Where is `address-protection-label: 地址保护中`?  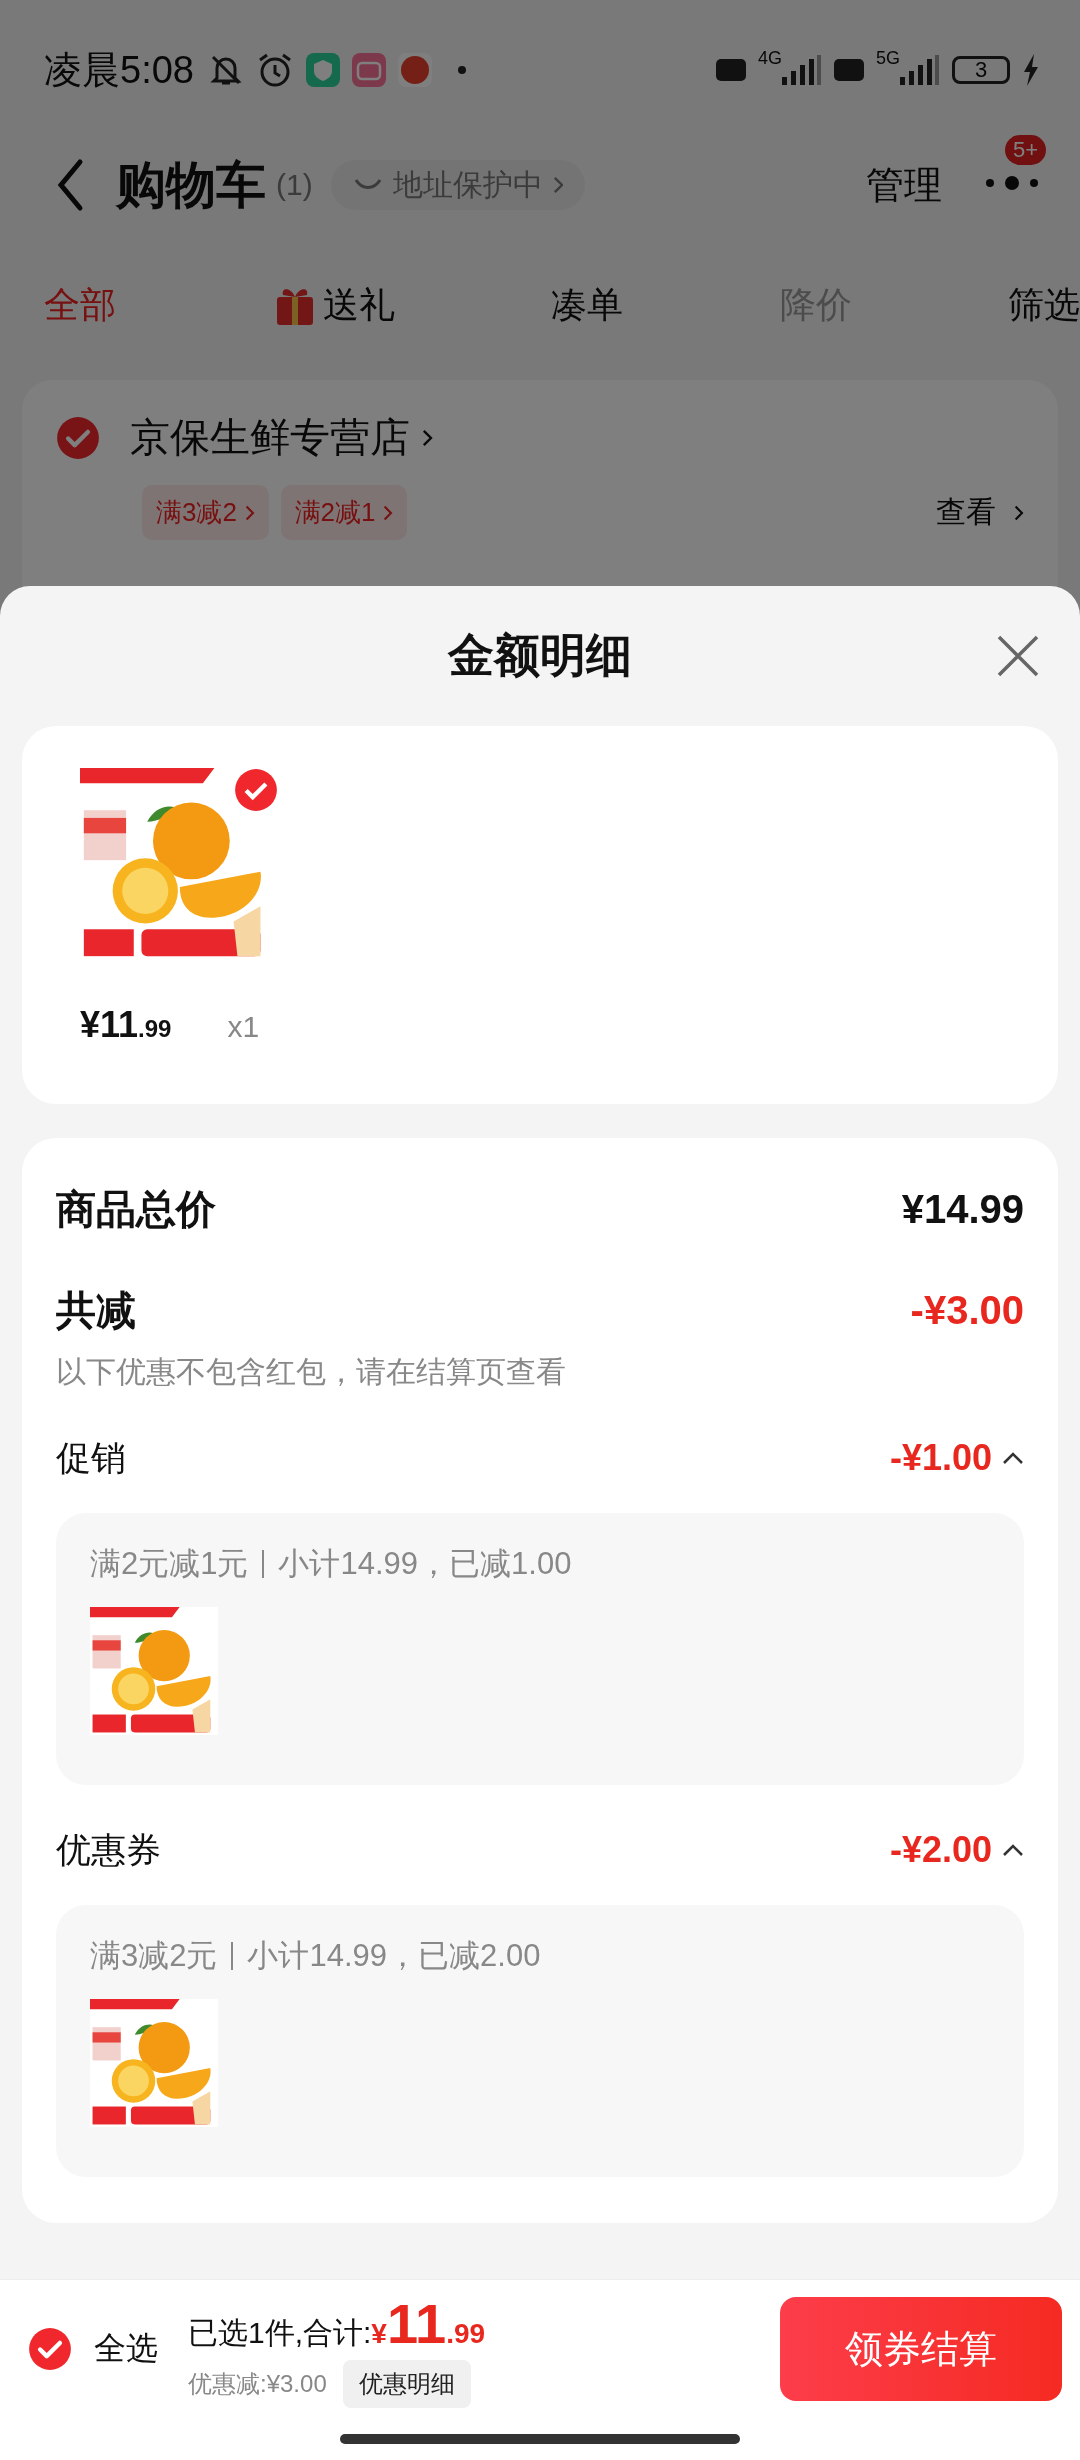
address-protection-label: 地址保护中 is located at coordinates (467, 184).